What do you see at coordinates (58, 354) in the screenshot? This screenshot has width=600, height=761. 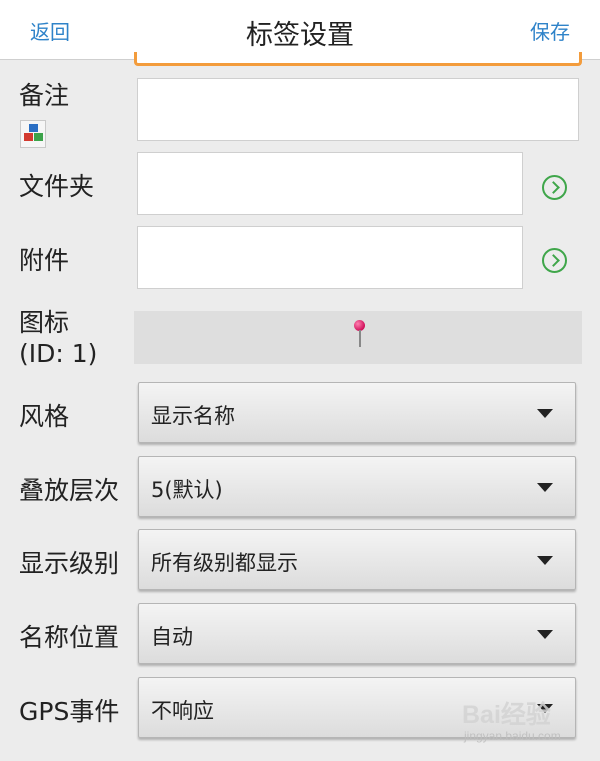 I see `icon-label-line2: (ID: 1)` at bounding box center [58, 354].